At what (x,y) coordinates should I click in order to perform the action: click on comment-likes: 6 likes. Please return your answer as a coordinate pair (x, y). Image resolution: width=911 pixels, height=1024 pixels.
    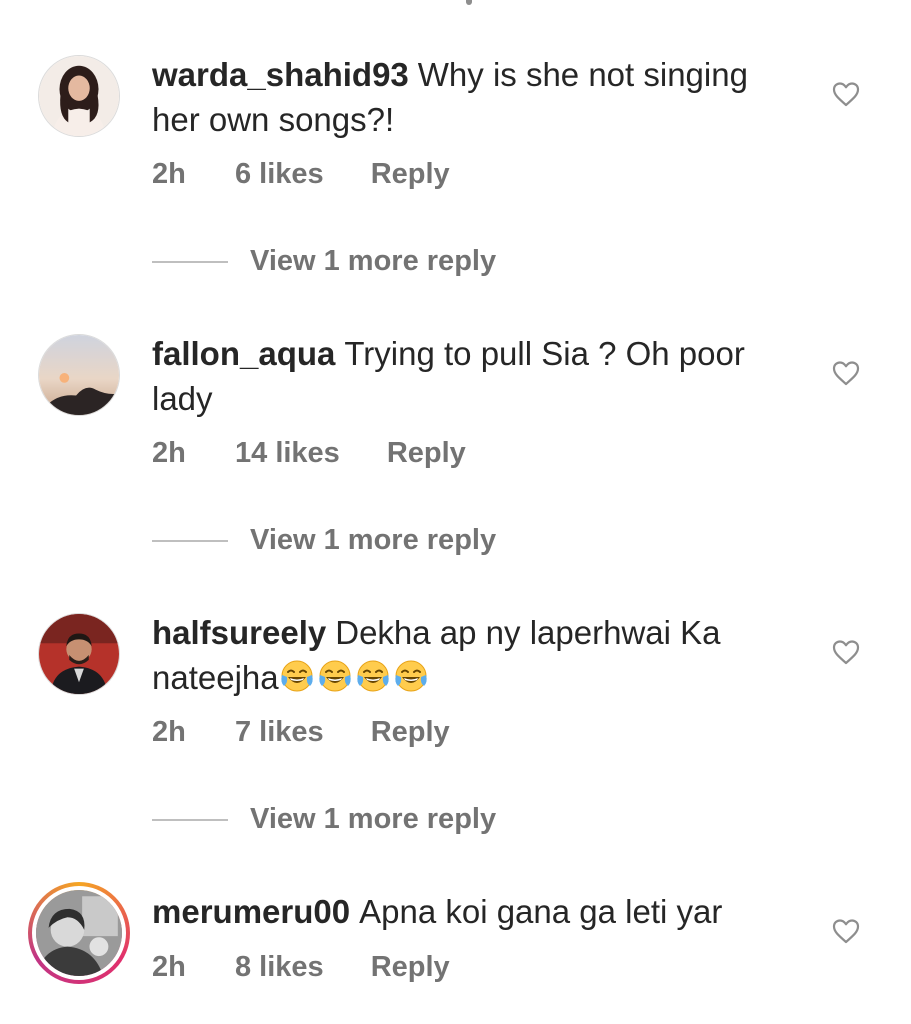
    Looking at the image, I should click on (279, 174).